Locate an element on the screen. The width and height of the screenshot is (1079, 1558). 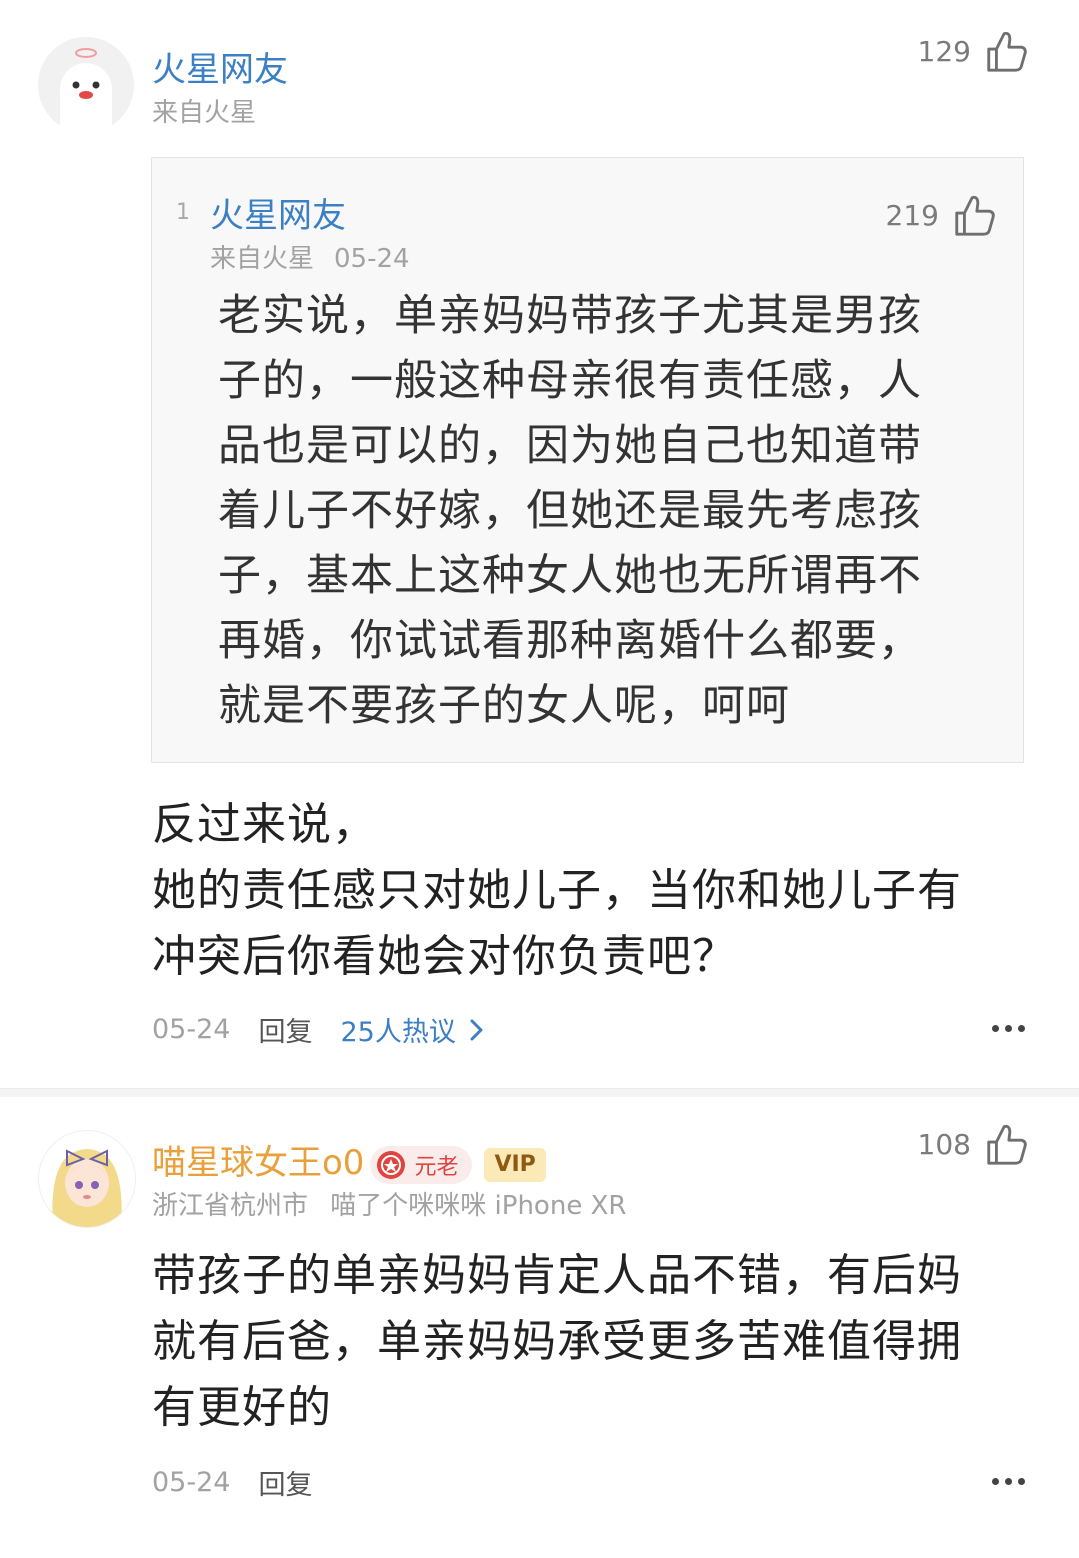
user-location: 来自火星 is located at coordinates (204, 113).